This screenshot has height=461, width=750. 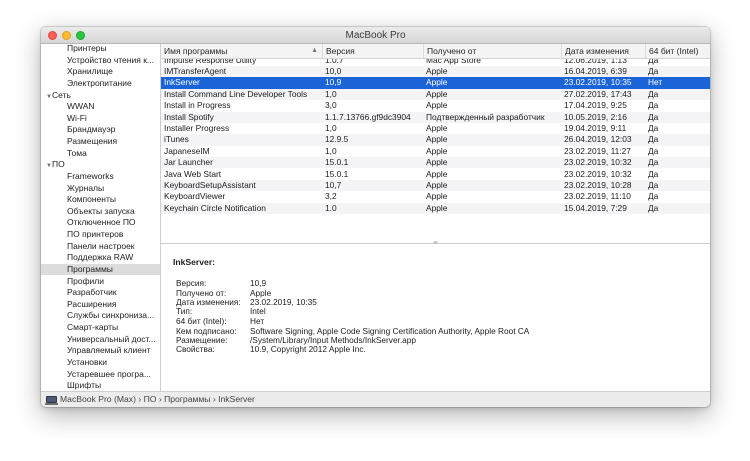 I want to click on sidebar-item: Компоненты, so click(x=100, y=199).